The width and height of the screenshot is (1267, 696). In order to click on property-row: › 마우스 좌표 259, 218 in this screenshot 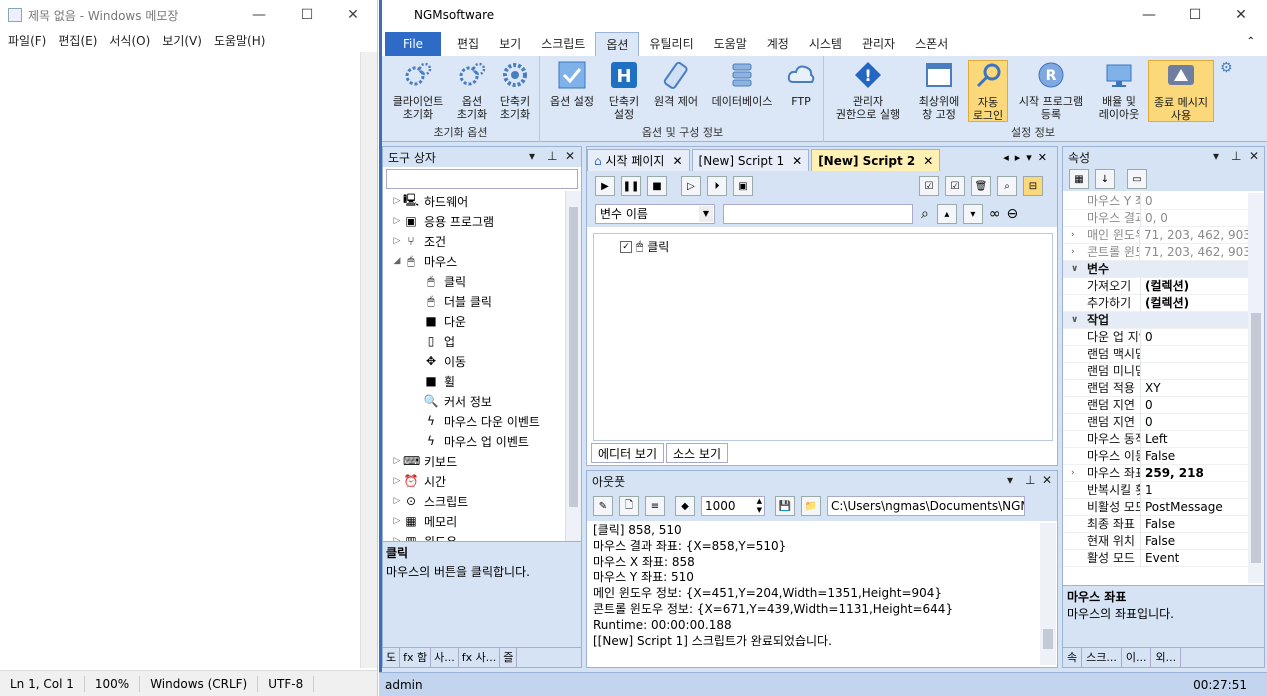, I will do `click(1156, 473)`.